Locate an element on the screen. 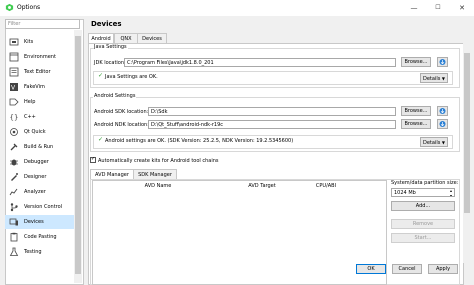  sidebar-item-label: Testing is located at coordinates (33, 252).